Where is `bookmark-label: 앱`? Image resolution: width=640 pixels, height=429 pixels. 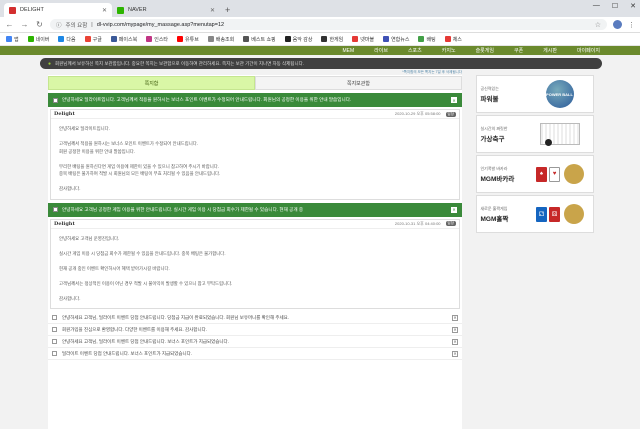
bookmark-label: 앱 is located at coordinates (16, 39).